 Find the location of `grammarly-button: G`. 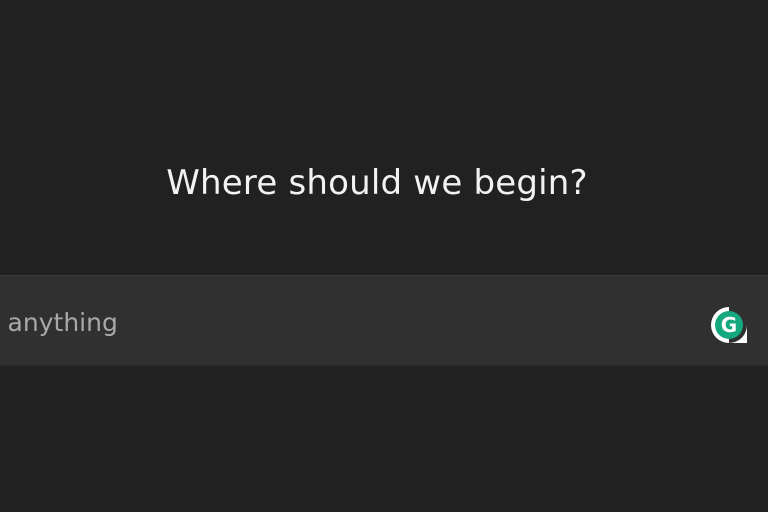

grammarly-button: G is located at coordinates (729, 325).